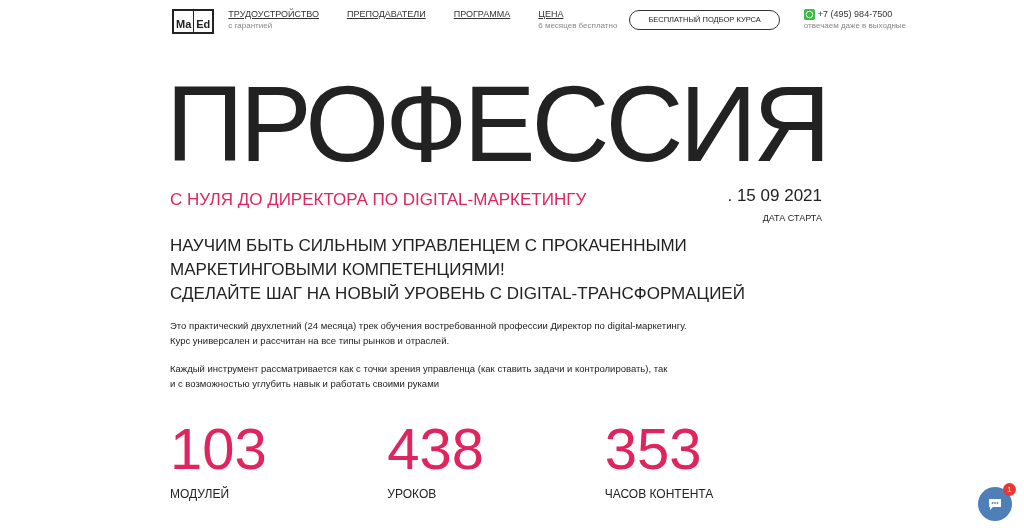  I want to click on nav-link: ЦЕНА, so click(578, 14).